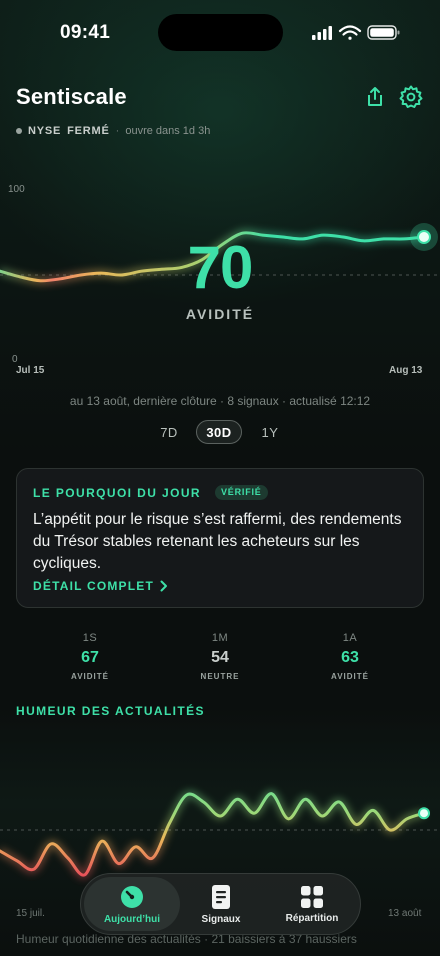  I want to click on status-time: 09:41, so click(85, 32).